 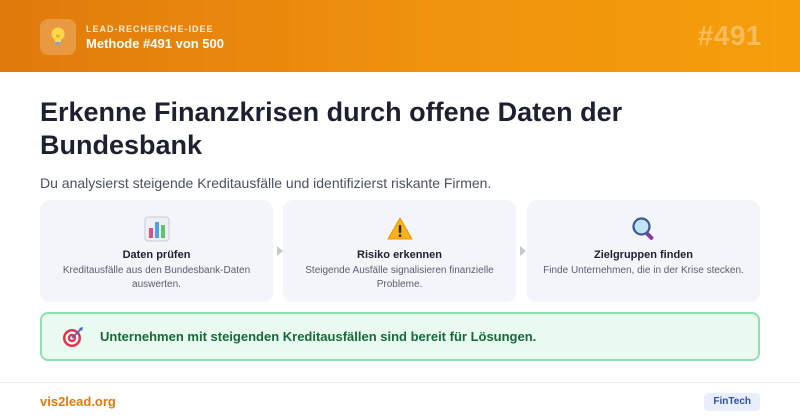 What do you see at coordinates (150, 29) in the screenshot?
I see `header-kicker: LEAD-RECHERCHE-IDEE` at bounding box center [150, 29].